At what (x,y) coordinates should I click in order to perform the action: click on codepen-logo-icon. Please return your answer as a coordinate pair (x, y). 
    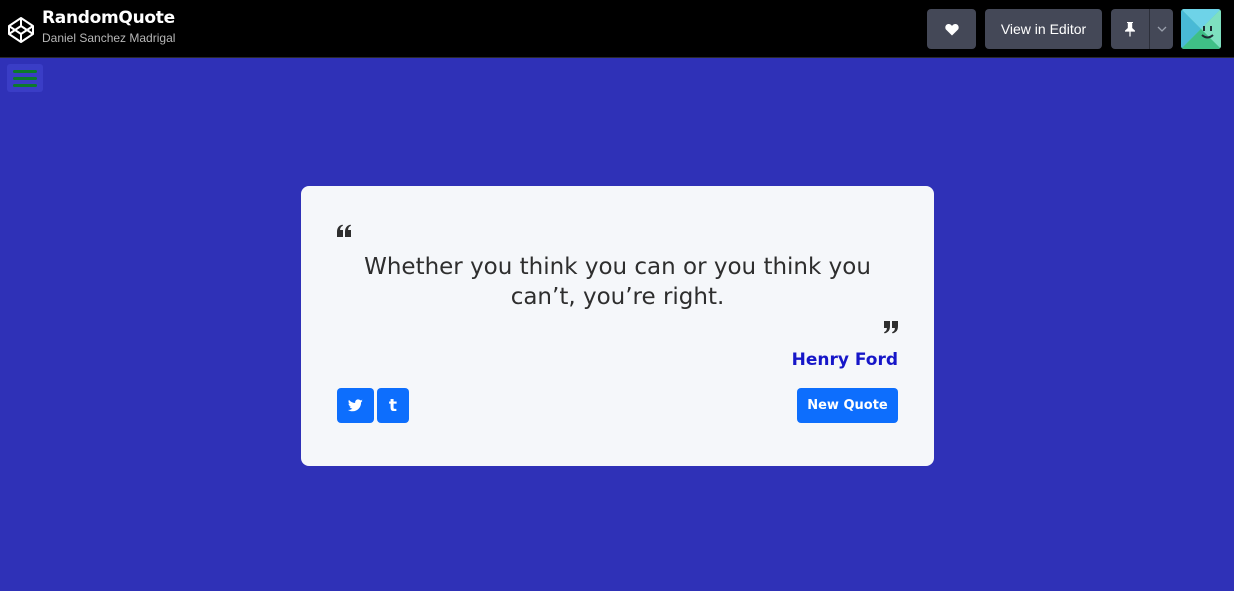
    Looking at the image, I should click on (21, 30).